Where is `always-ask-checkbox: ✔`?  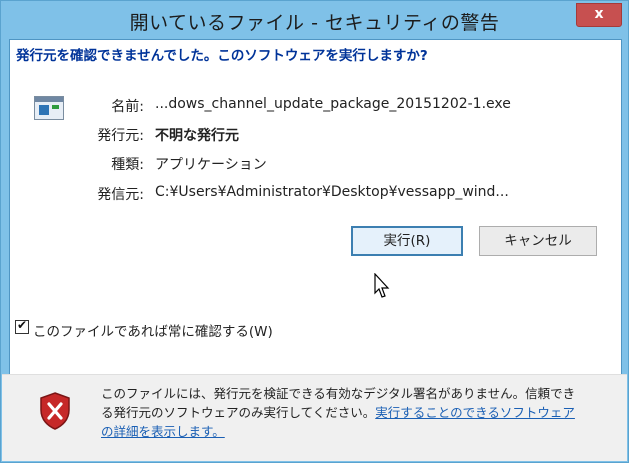
always-ask-checkbox: ✔ is located at coordinates (22, 326).